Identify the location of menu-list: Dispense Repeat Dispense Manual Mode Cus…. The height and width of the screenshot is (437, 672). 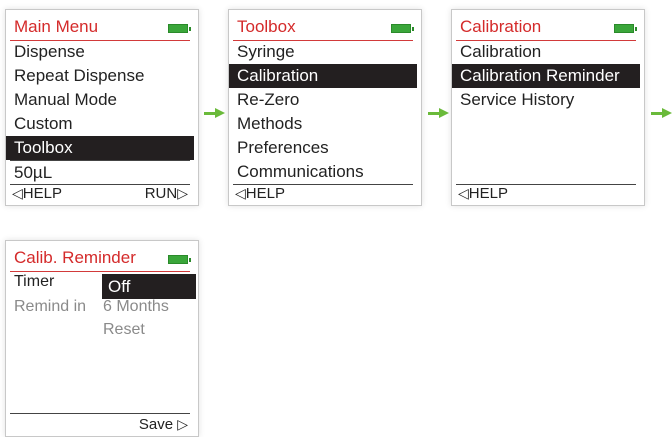
(102, 100).